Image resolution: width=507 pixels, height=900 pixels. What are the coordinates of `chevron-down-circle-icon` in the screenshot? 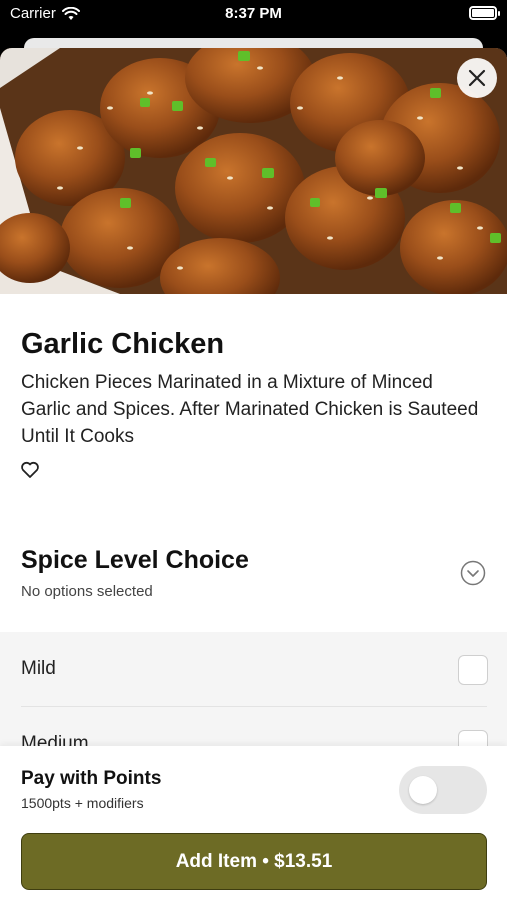 It's located at (473, 573).